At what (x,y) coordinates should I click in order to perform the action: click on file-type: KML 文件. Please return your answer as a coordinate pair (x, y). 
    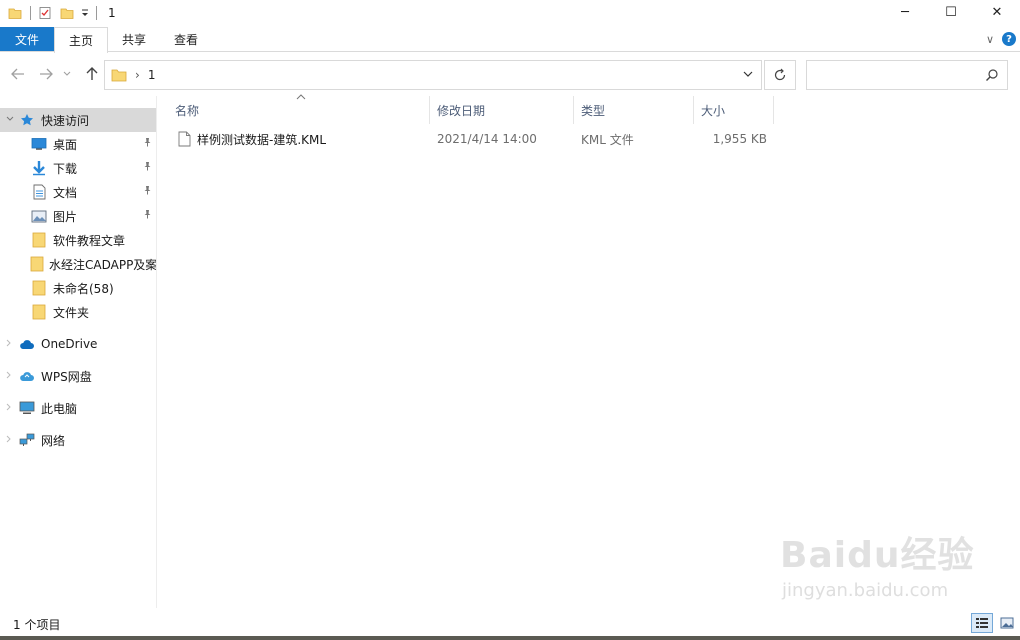
    Looking at the image, I should click on (607, 139).